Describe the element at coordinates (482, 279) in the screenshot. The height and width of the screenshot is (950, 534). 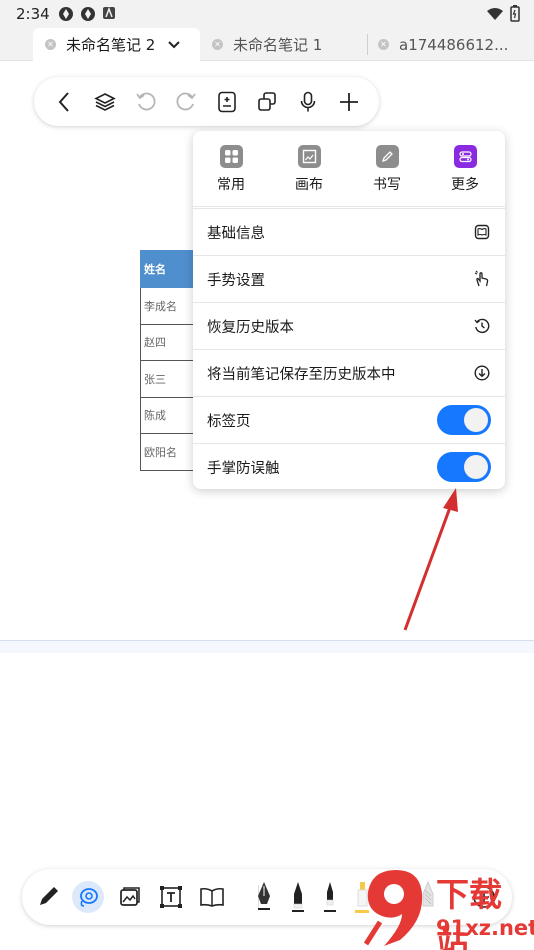
I see `gesture-icon` at that location.